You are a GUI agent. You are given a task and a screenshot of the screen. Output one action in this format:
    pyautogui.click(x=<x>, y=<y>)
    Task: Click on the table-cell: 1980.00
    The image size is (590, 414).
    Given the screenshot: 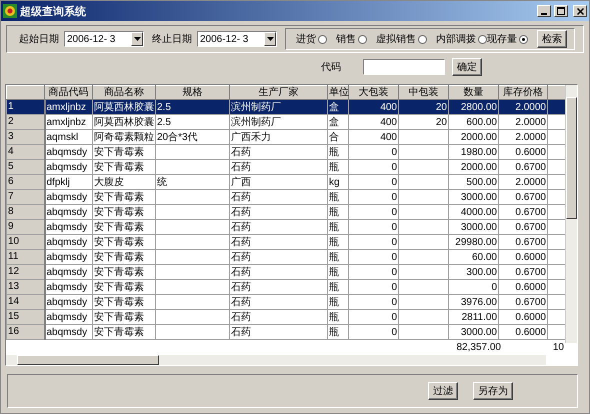 What is the action you would take?
    pyautogui.click(x=478, y=152)
    